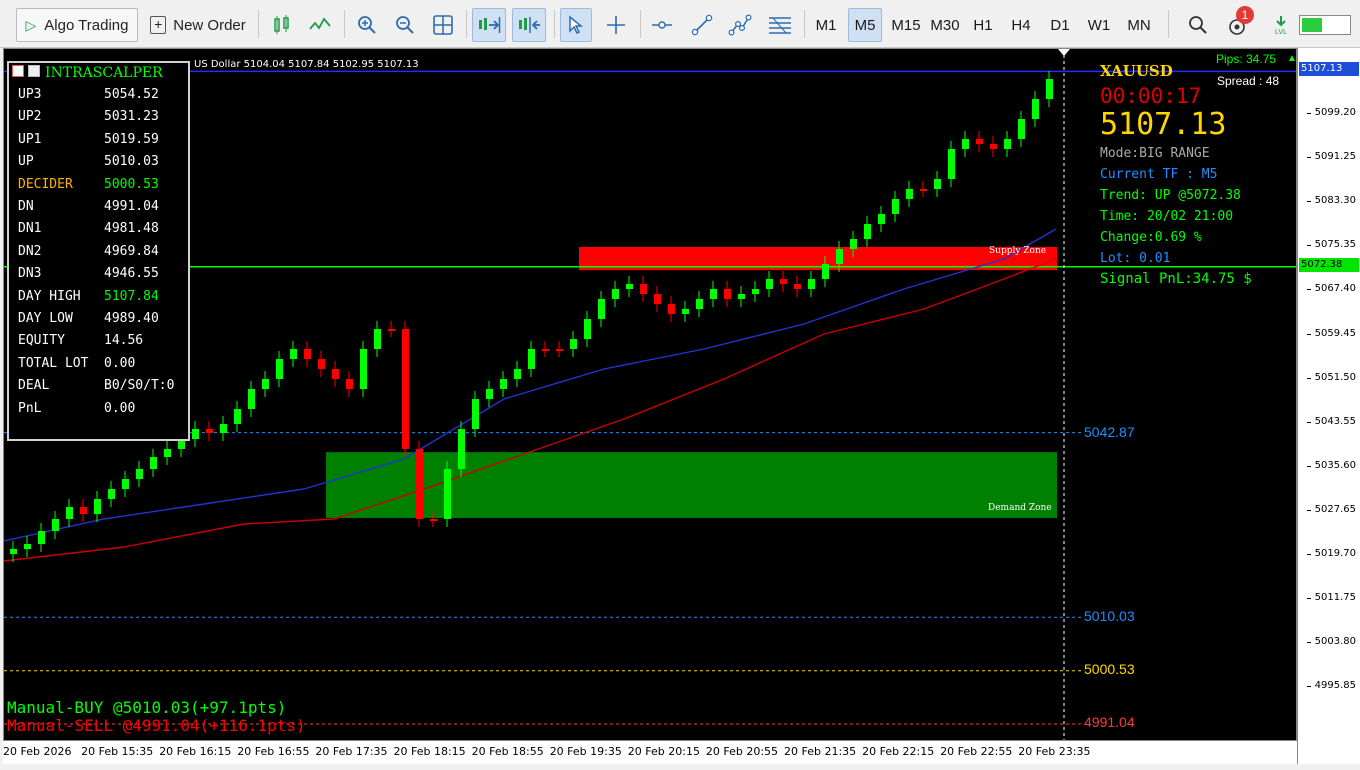  What do you see at coordinates (1292, 58) in the screenshot?
I see `pips-up-icon: ▲` at bounding box center [1292, 58].